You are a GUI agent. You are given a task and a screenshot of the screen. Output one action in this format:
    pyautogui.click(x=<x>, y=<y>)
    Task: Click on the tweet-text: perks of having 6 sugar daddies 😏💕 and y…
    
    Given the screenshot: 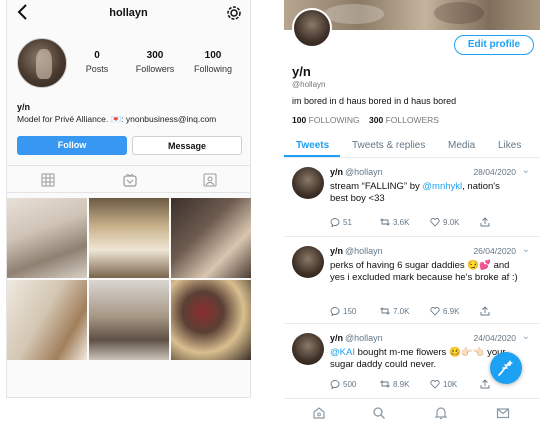 What is the action you would take?
    pyautogui.click(x=425, y=272)
    